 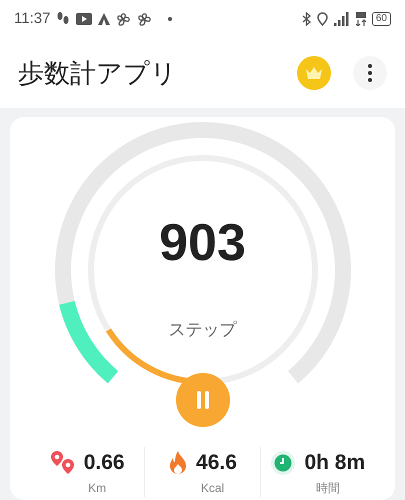 I want to click on stat-value: 0h 8m, so click(x=335, y=463).